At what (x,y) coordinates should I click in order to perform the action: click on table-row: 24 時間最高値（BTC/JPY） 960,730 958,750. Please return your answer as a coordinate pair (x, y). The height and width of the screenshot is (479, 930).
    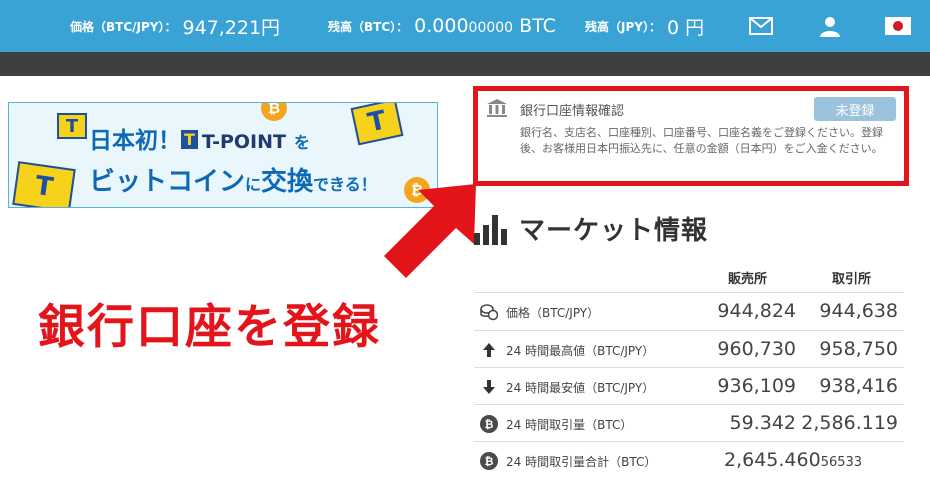
    Looking at the image, I should click on (689, 348).